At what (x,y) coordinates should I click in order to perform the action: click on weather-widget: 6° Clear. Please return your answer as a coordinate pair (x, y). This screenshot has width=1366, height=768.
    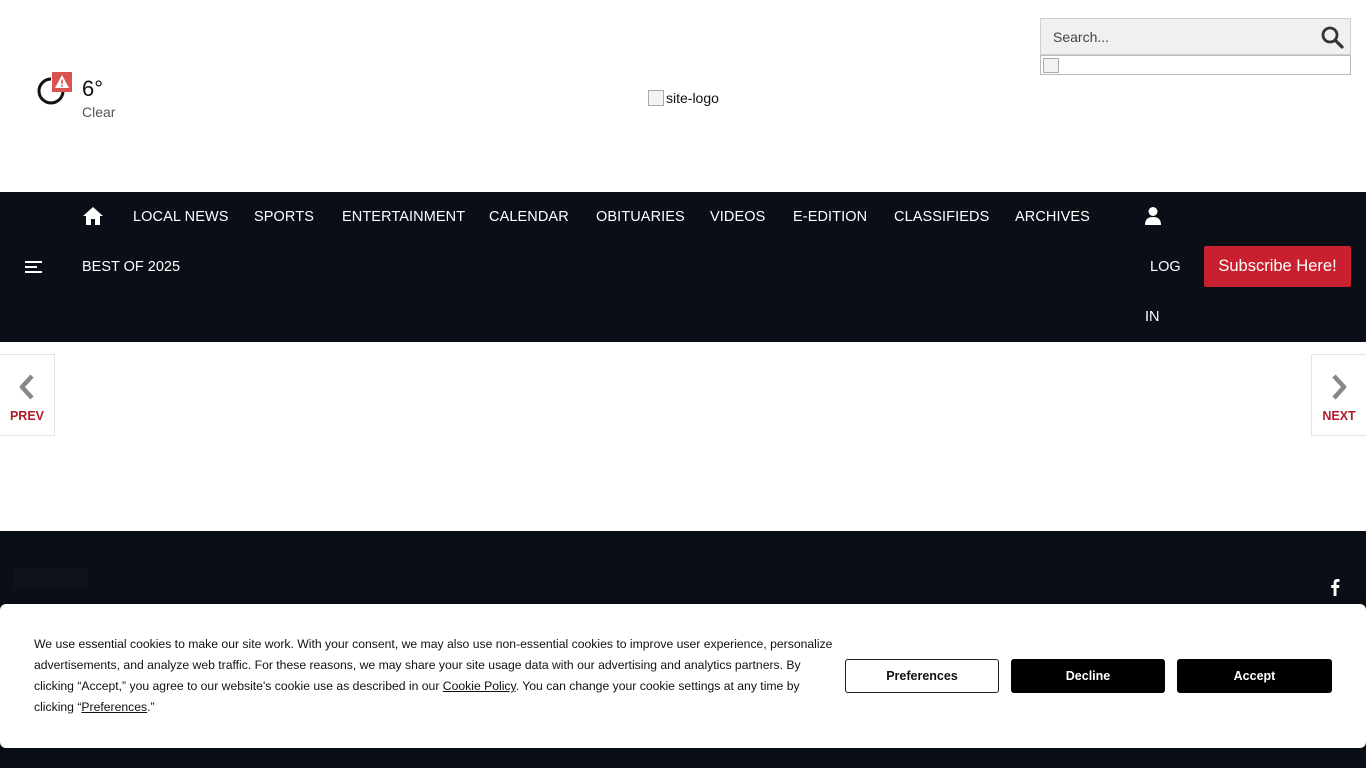
    Looking at the image, I should click on (96, 100).